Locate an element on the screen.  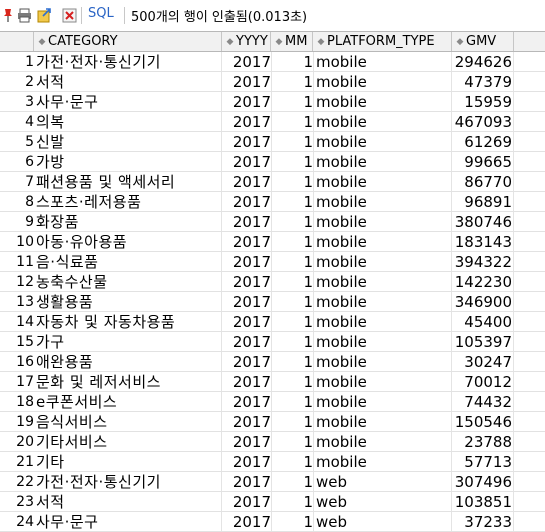
cell-category: 신발 is located at coordinates (129, 142).